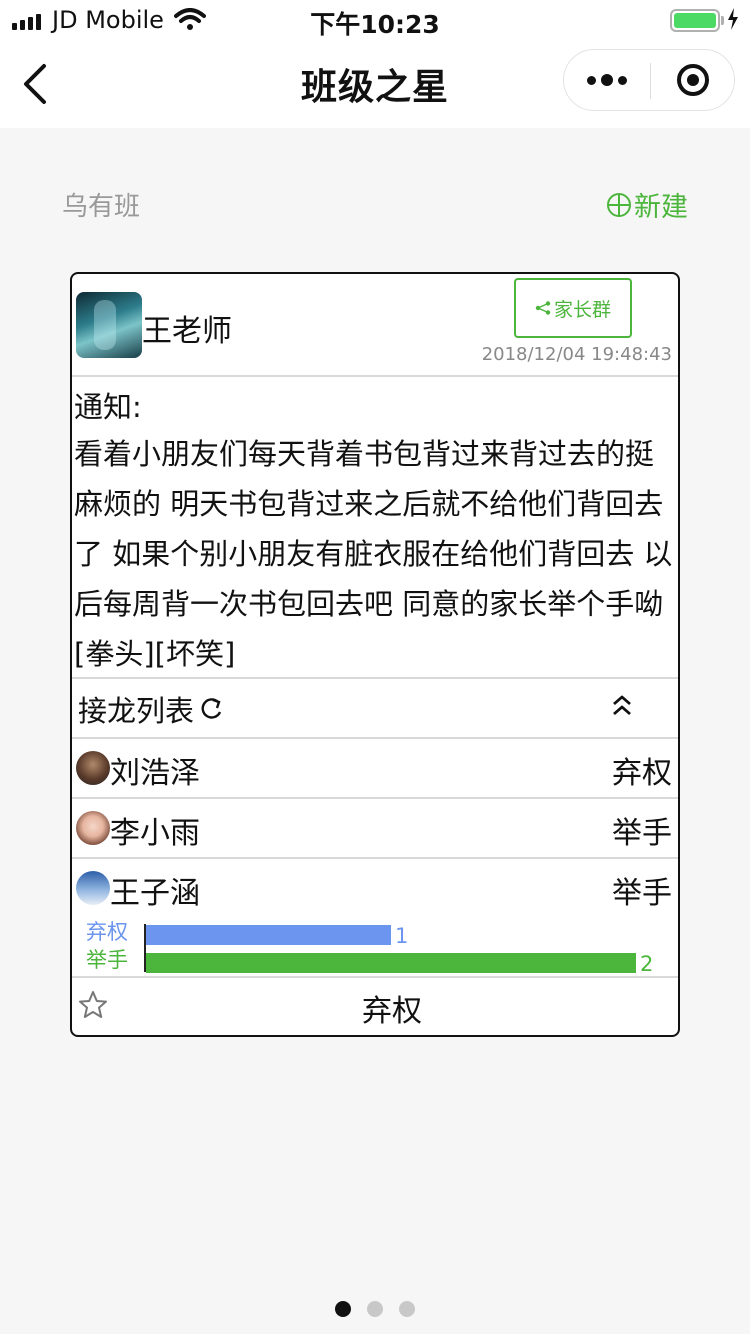  Describe the element at coordinates (375, 828) in the screenshot. I see `list-item: 李小雨 举手` at that location.